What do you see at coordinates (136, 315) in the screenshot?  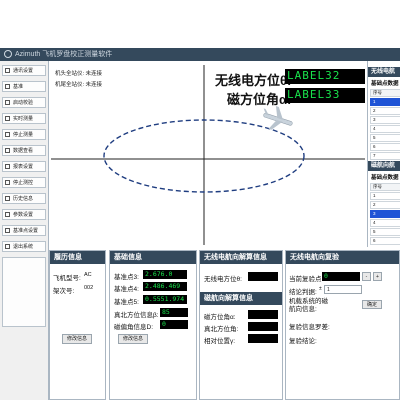 I see `true-north-label: 真北方位信息β:` at bounding box center [136, 315].